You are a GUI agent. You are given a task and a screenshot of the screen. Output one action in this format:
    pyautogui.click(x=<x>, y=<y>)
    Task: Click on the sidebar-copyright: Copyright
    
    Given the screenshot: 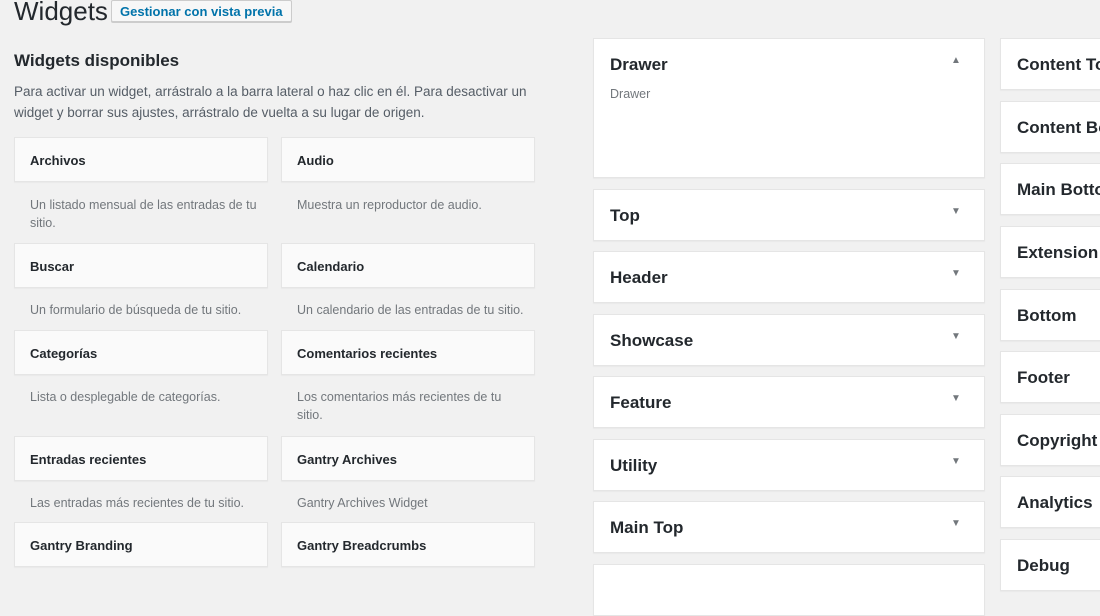 What is the action you would take?
    pyautogui.click(x=1050, y=440)
    